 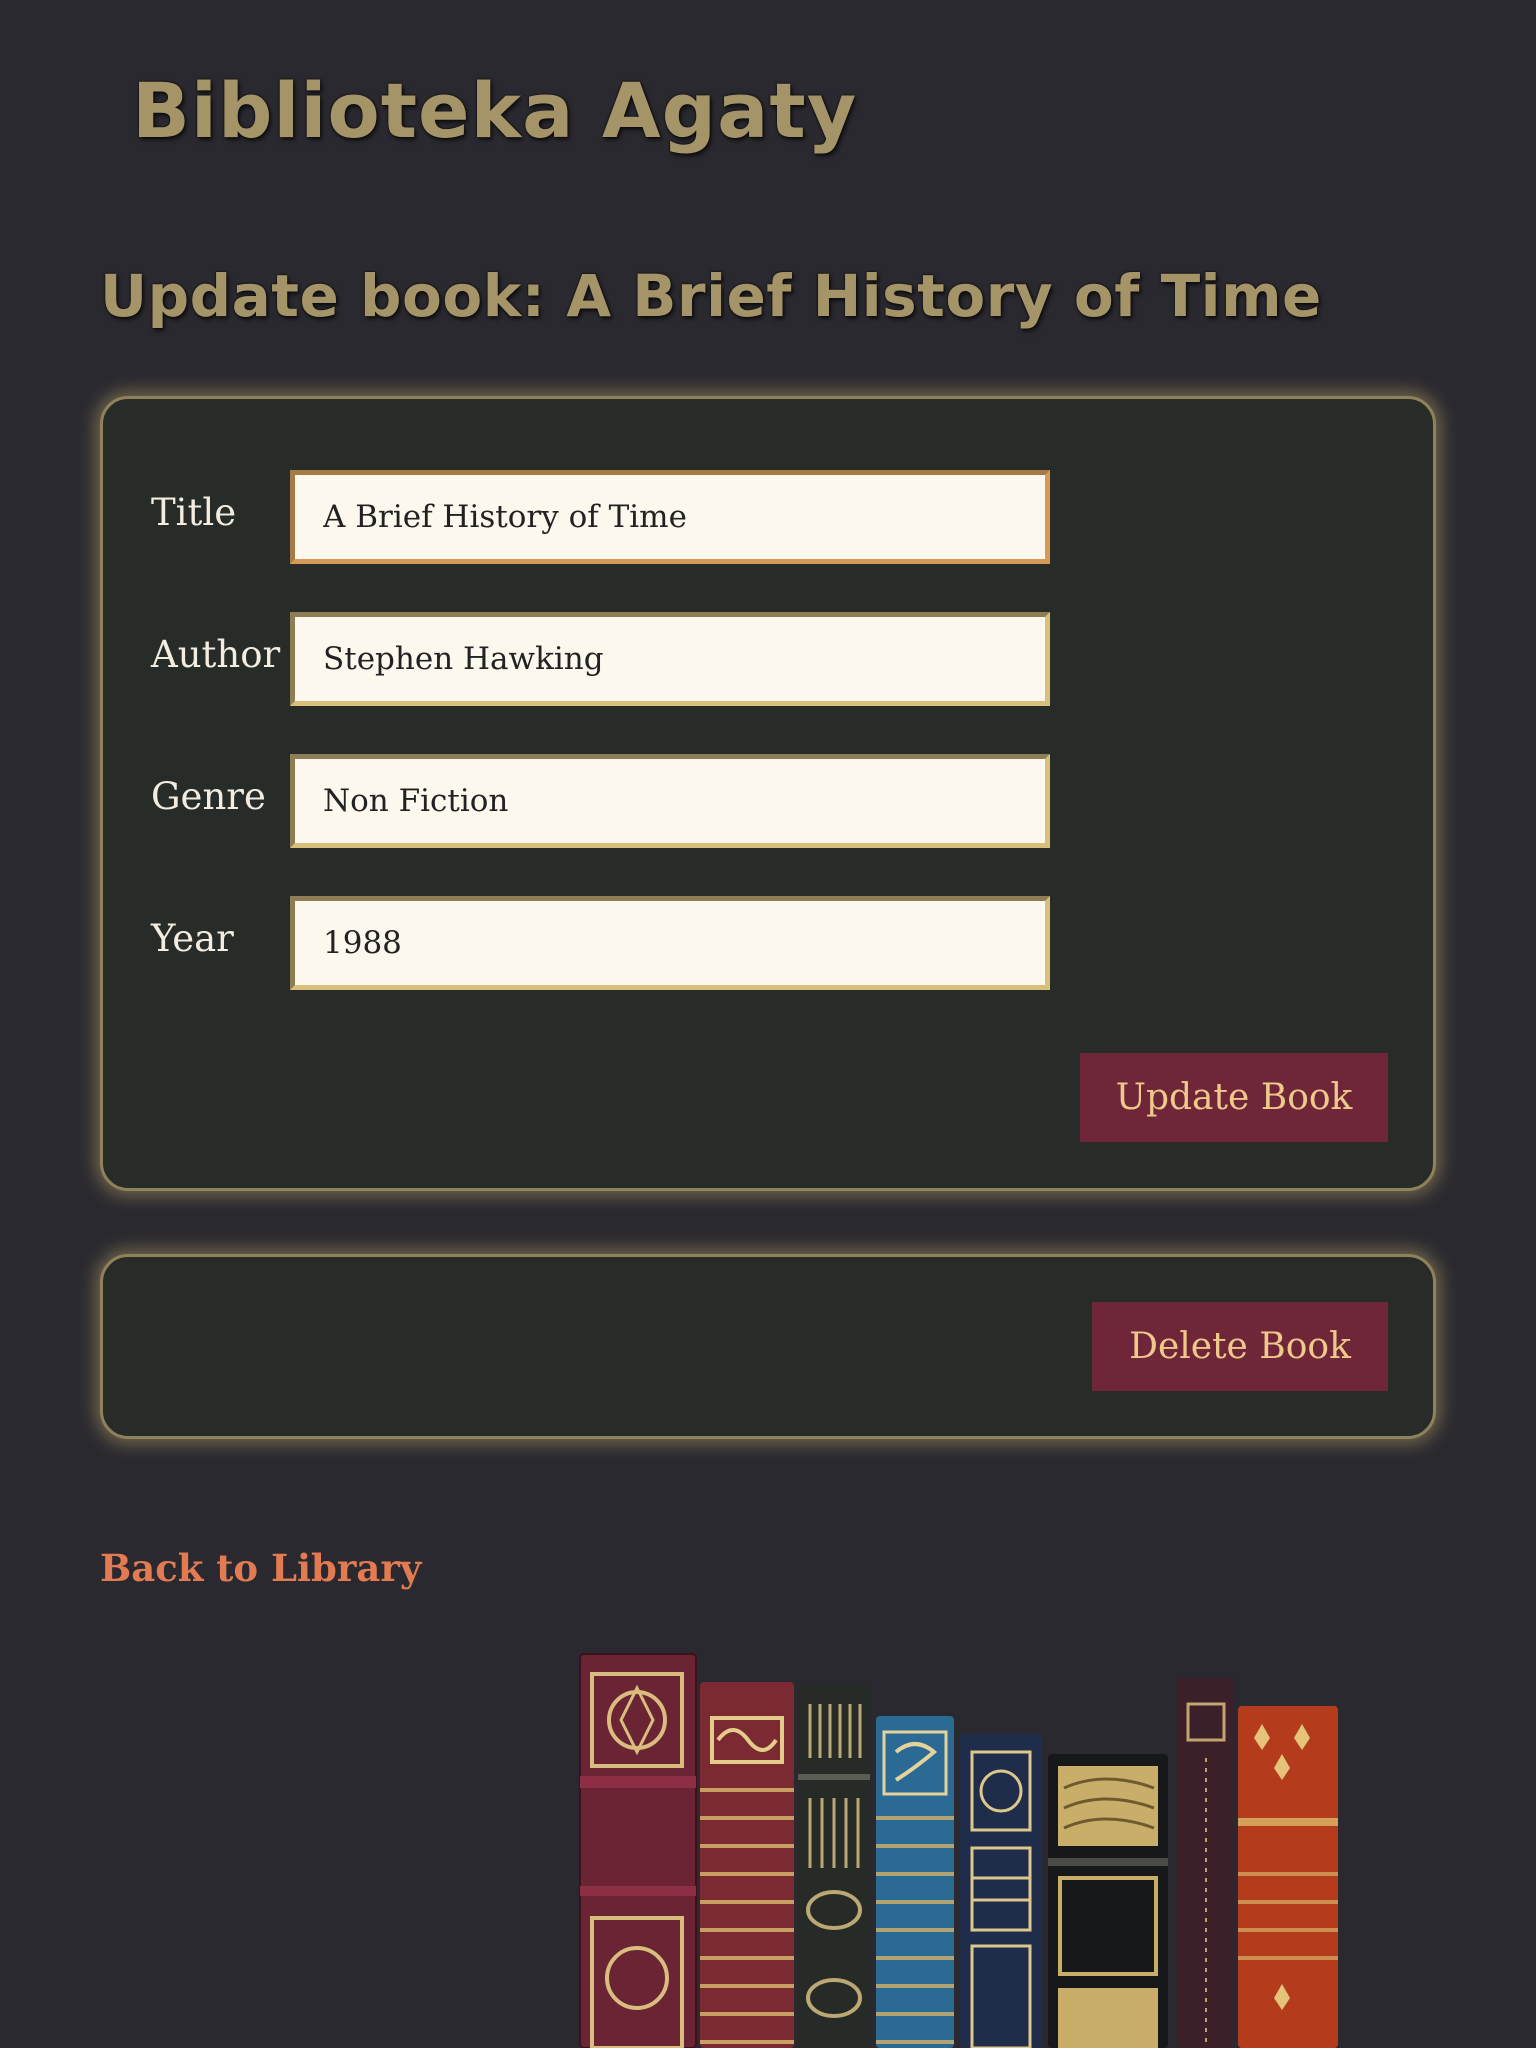 I want to click on delete-book-panel: Delete Book, so click(x=768, y=1346).